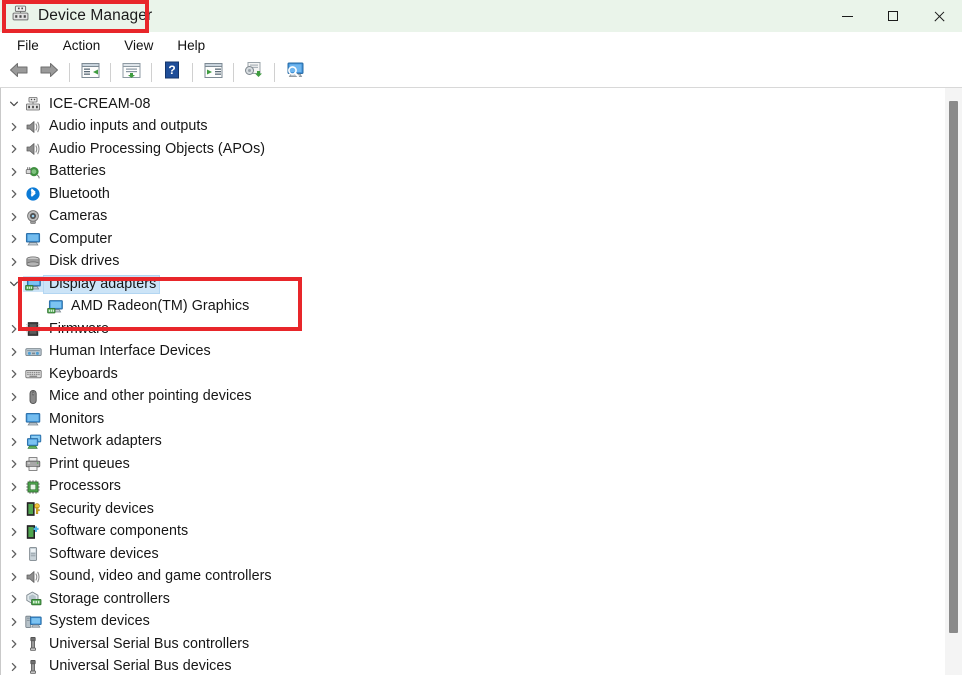  Describe the element at coordinates (160, 306) in the screenshot. I see `tree-label: AMD Radeon(TM) Graphics` at that location.